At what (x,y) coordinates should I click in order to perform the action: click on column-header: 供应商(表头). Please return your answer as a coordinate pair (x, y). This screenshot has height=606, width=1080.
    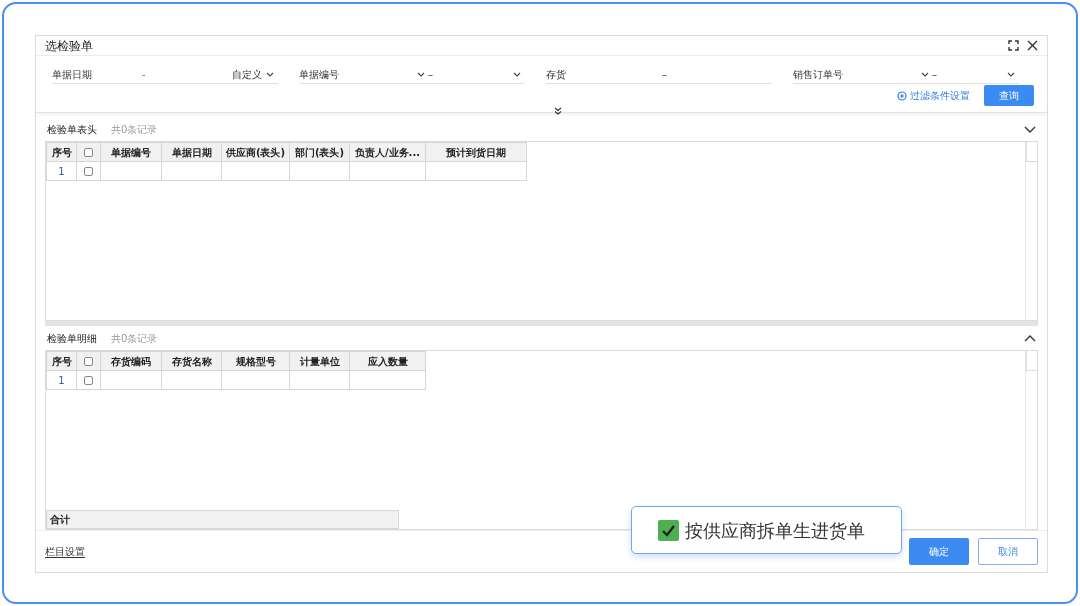
    Looking at the image, I should click on (255, 152).